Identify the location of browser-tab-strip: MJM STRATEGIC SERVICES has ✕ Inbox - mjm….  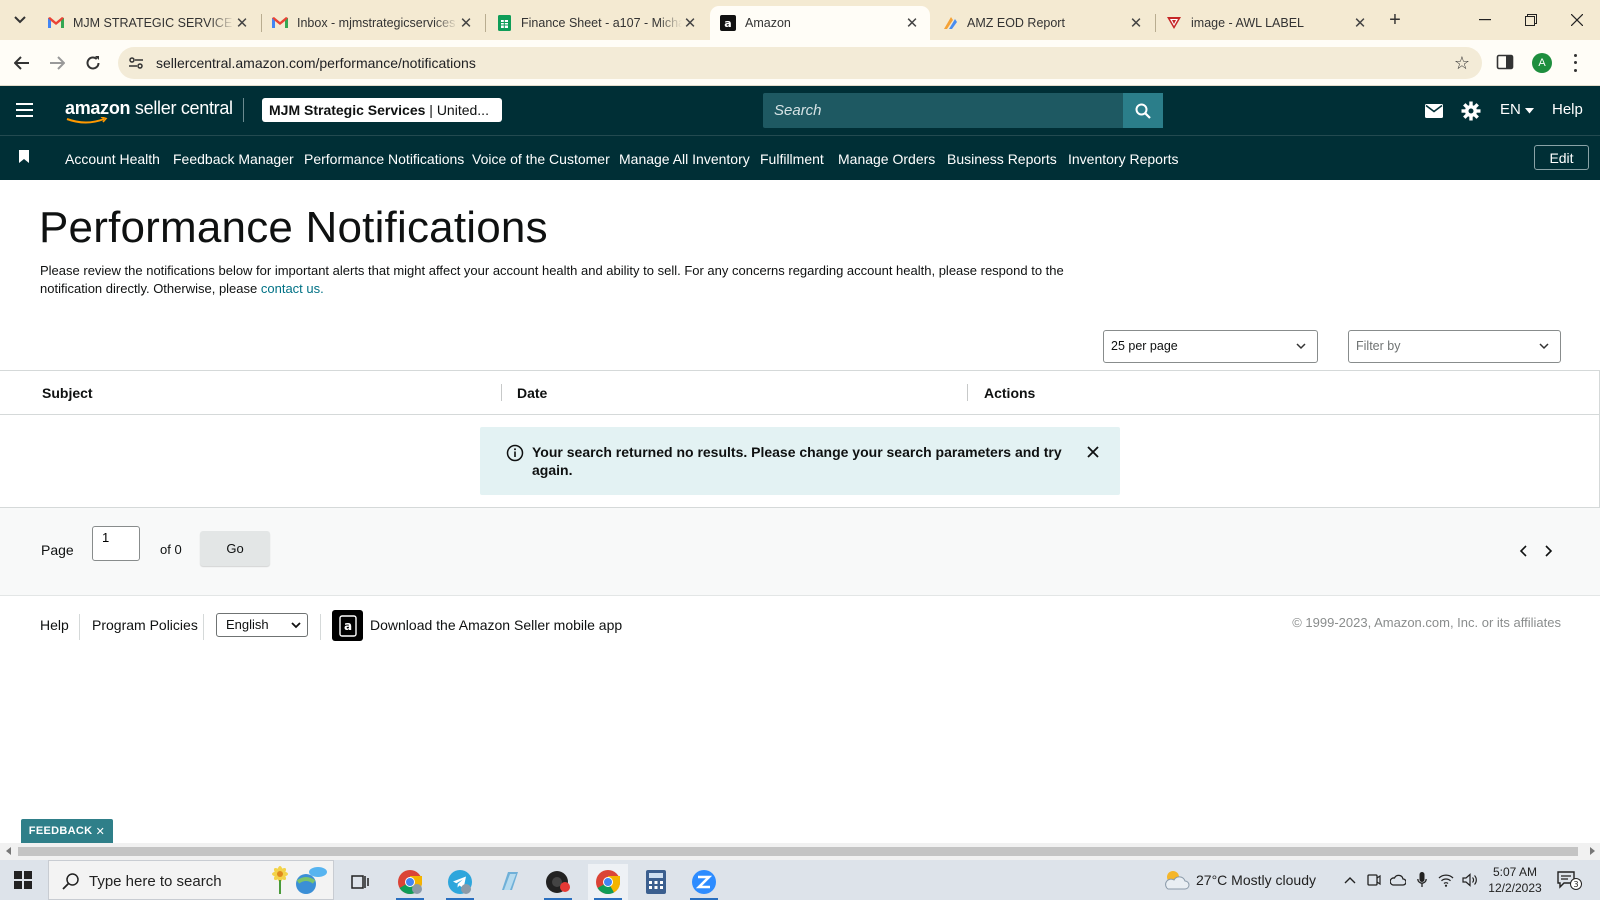
(800, 20).